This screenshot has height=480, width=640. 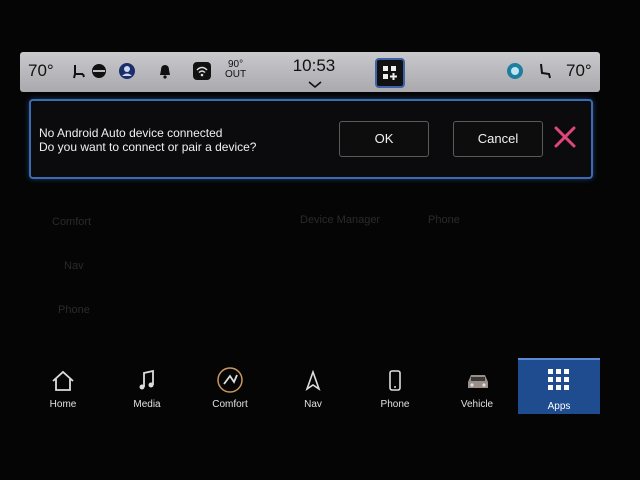 What do you see at coordinates (314, 66) in the screenshot?
I see `clock: 10:53` at bounding box center [314, 66].